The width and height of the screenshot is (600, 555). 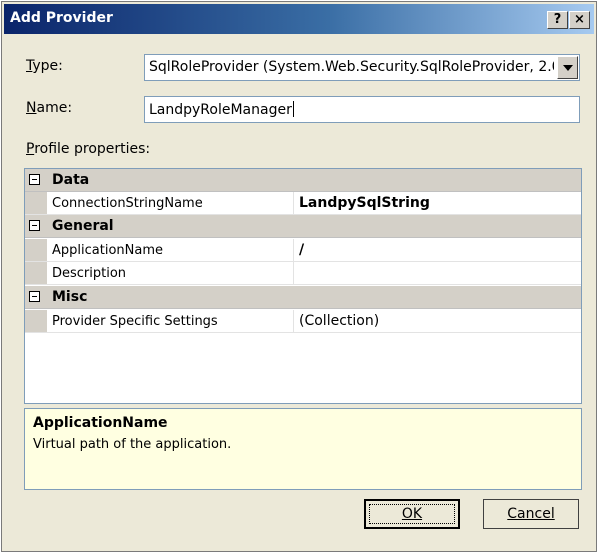 I want to click on category-name: Data, so click(x=71, y=180).